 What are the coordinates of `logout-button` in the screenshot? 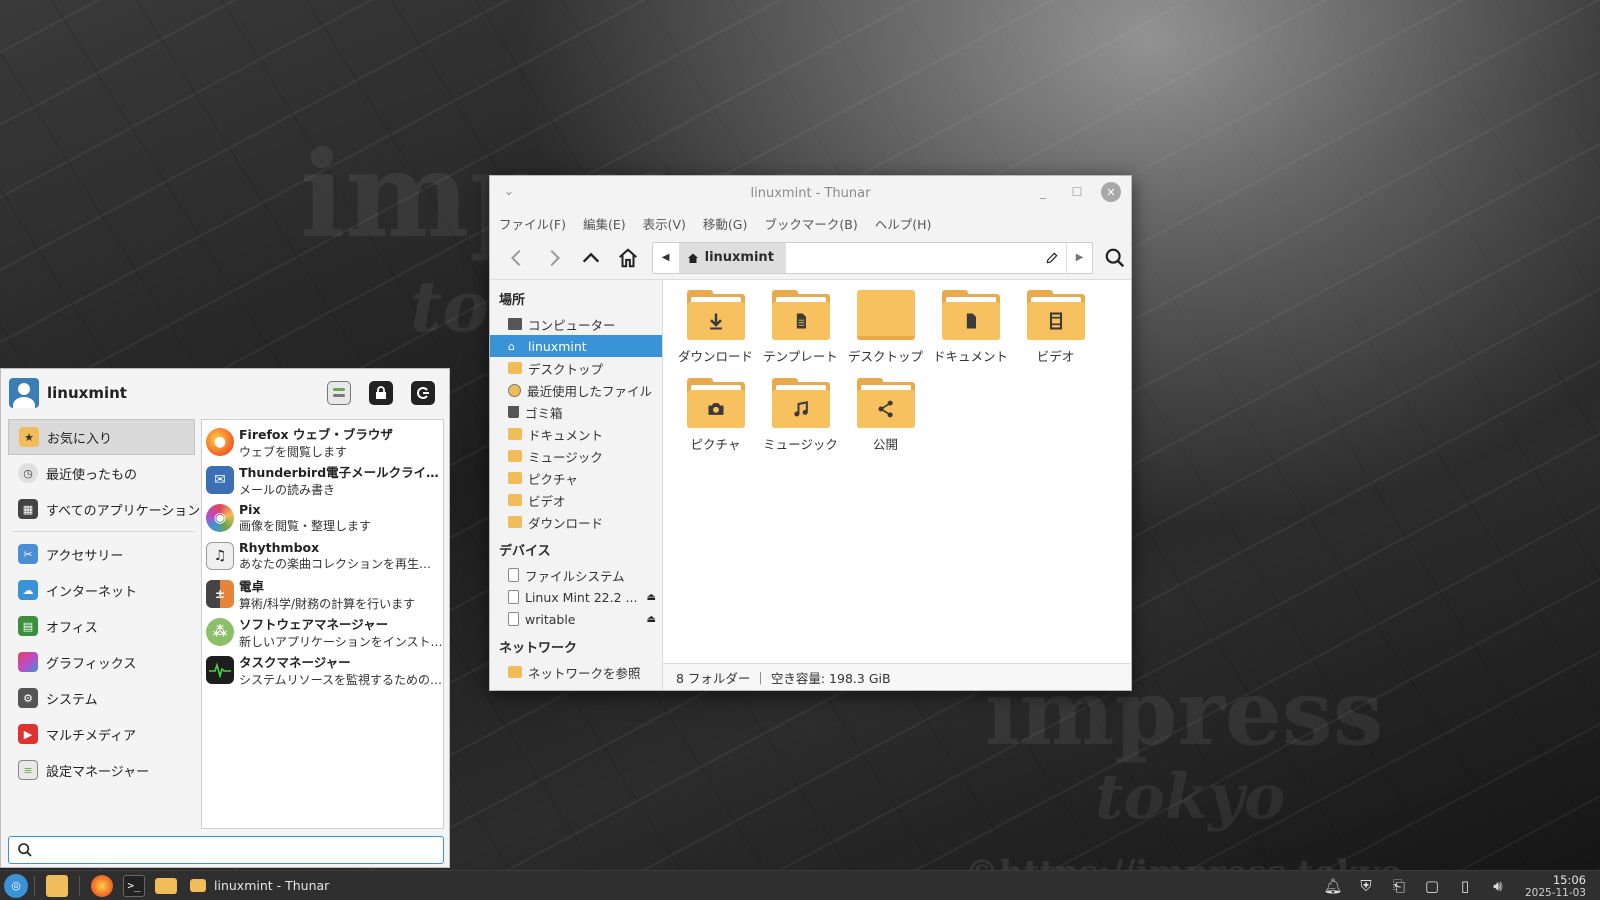 It's located at (423, 393).